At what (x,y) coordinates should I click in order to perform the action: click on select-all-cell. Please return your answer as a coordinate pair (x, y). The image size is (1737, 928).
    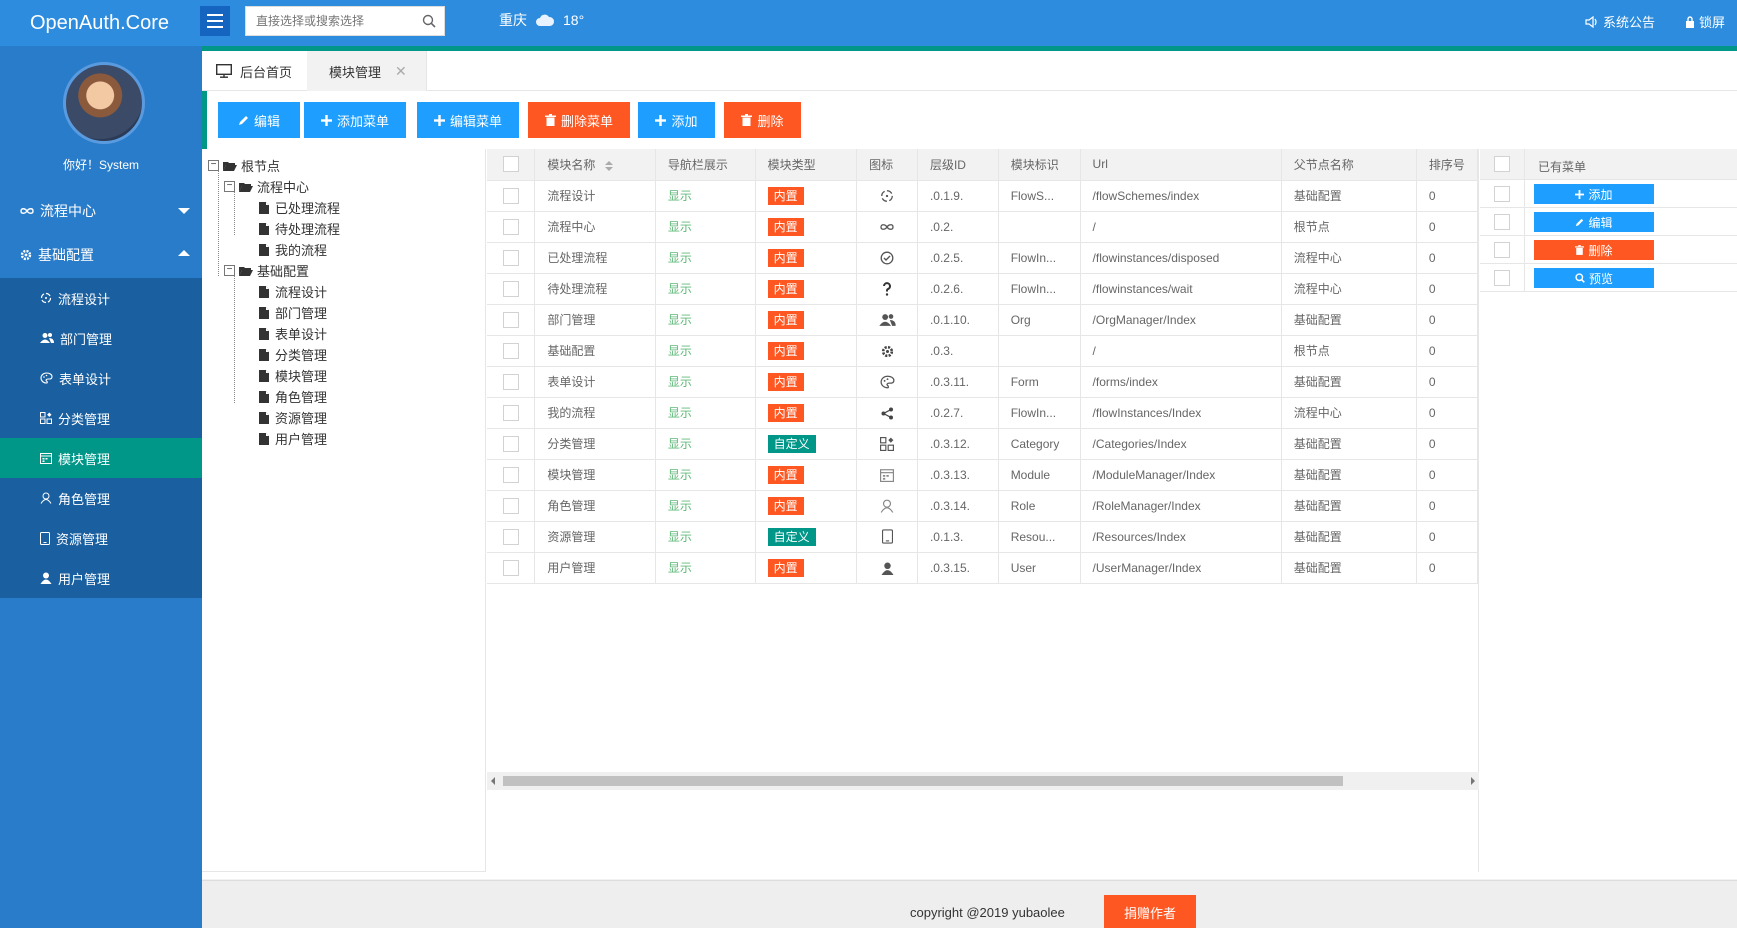
    Looking at the image, I should click on (511, 165).